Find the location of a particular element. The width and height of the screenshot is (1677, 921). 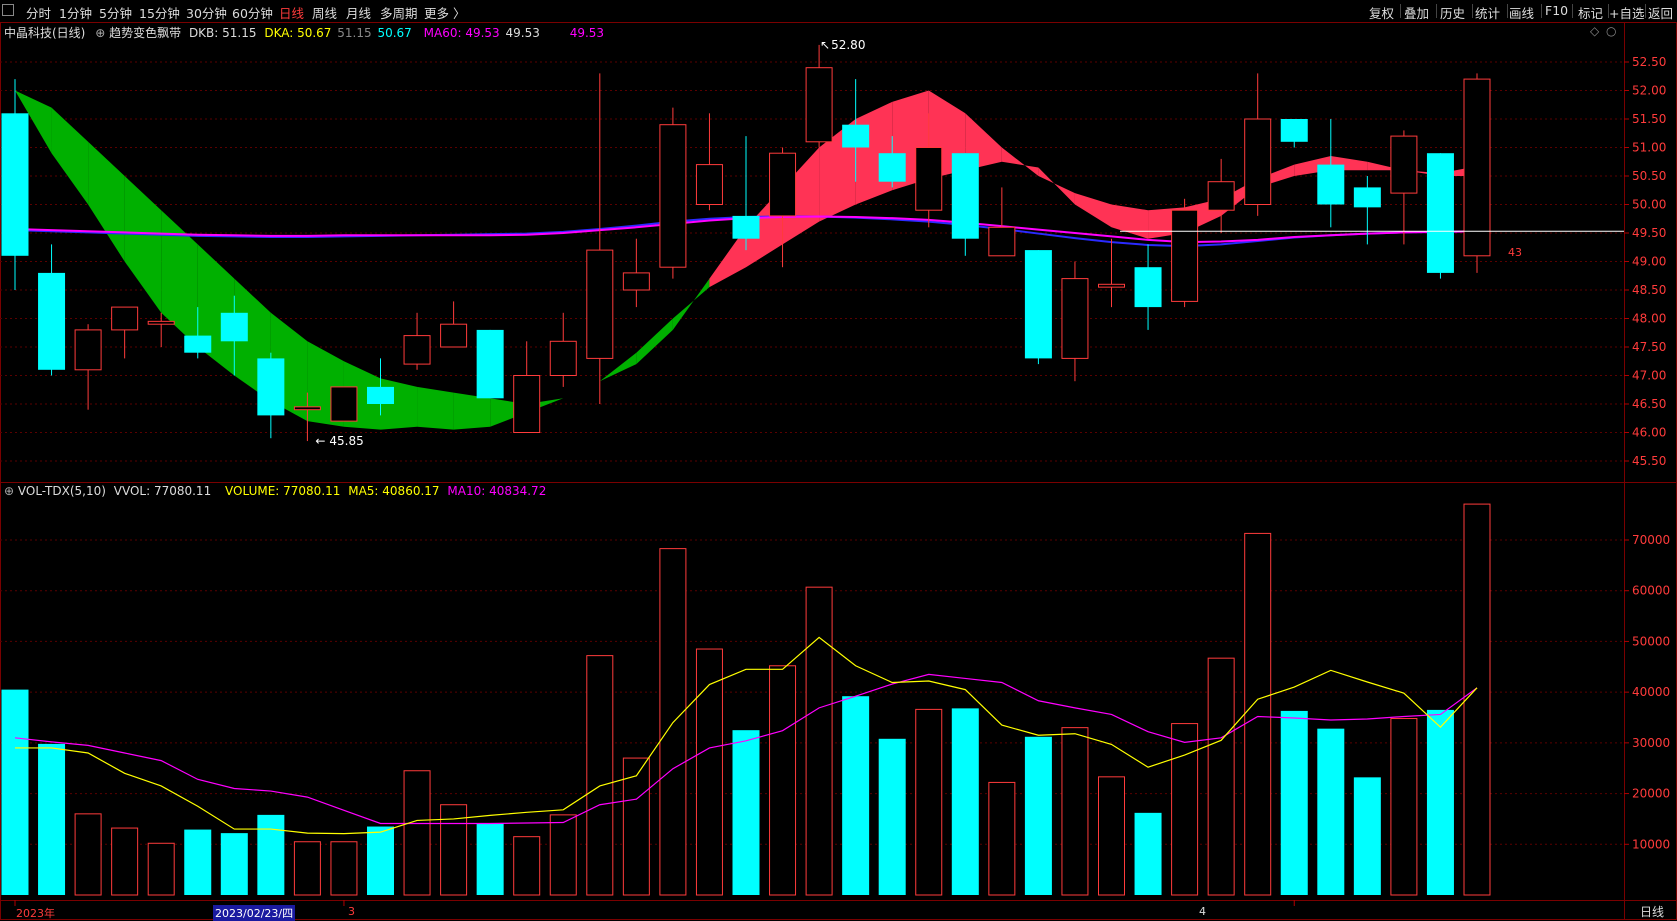

tab-weekly: 周线 is located at coordinates (324, 12).